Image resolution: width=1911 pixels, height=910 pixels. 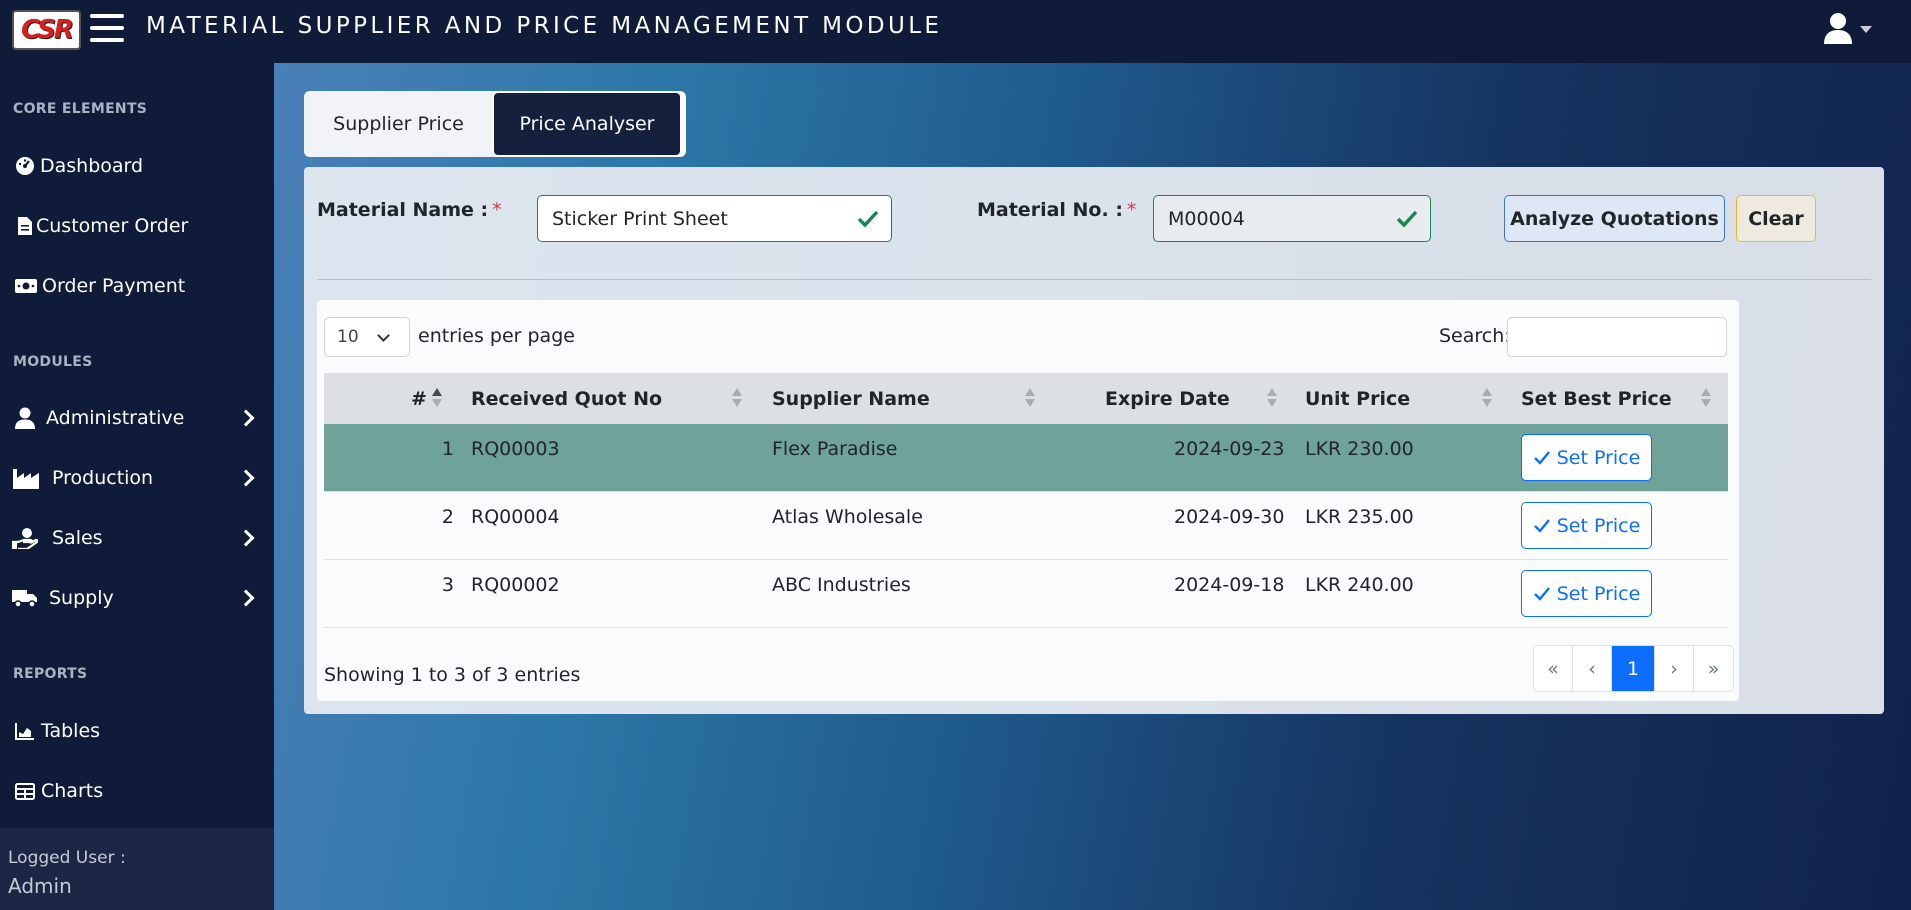 What do you see at coordinates (851, 398) in the screenshot?
I see `column-header-supplier: Supplier Name` at bounding box center [851, 398].